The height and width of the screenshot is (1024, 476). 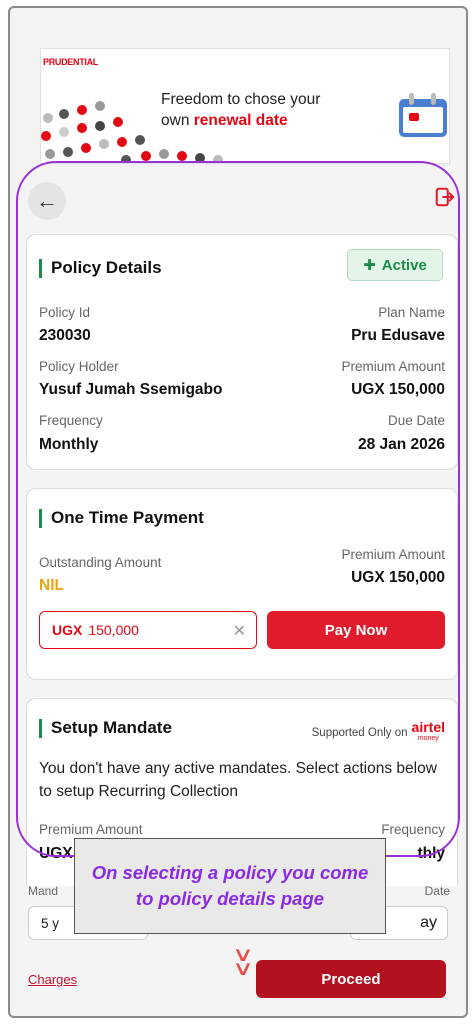 What do you see at coordinates (239, 631) in the screenshot?
I see `close-icon: ✕` at bounding box center [239, 631].